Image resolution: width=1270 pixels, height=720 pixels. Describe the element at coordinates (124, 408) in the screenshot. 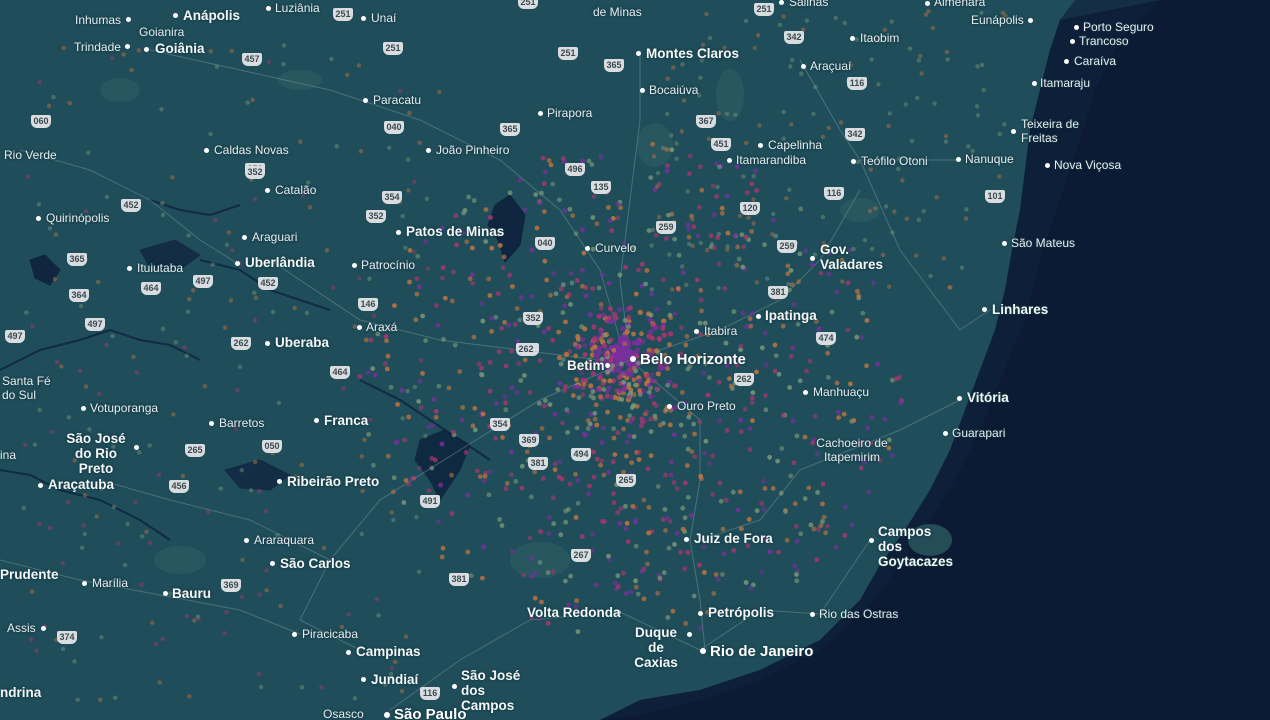

I see `city-label-votuporanga: Votuporanga` at that location.